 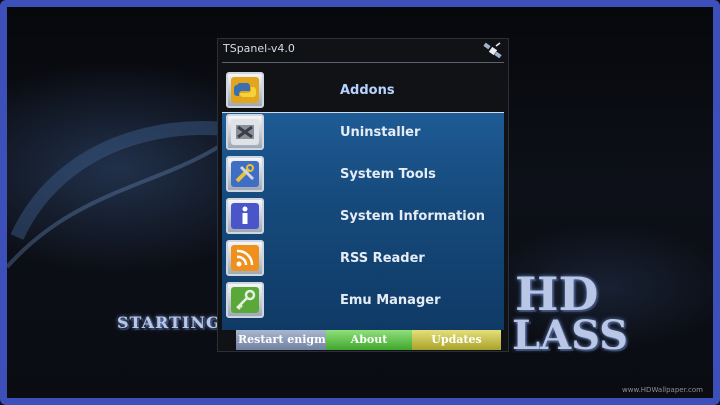 I want to click on key-icon, so click(x=245, y=300).